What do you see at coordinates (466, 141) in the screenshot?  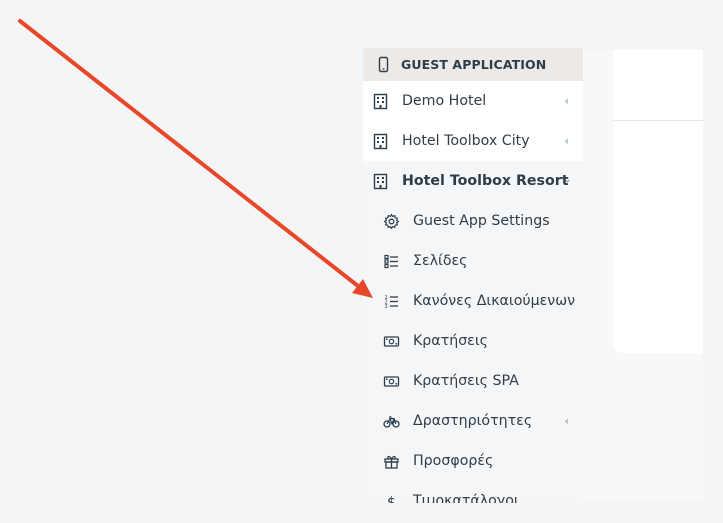 I see `sidebar-item-label: Hotel Toolbox City` at bounding box center [466, 141].